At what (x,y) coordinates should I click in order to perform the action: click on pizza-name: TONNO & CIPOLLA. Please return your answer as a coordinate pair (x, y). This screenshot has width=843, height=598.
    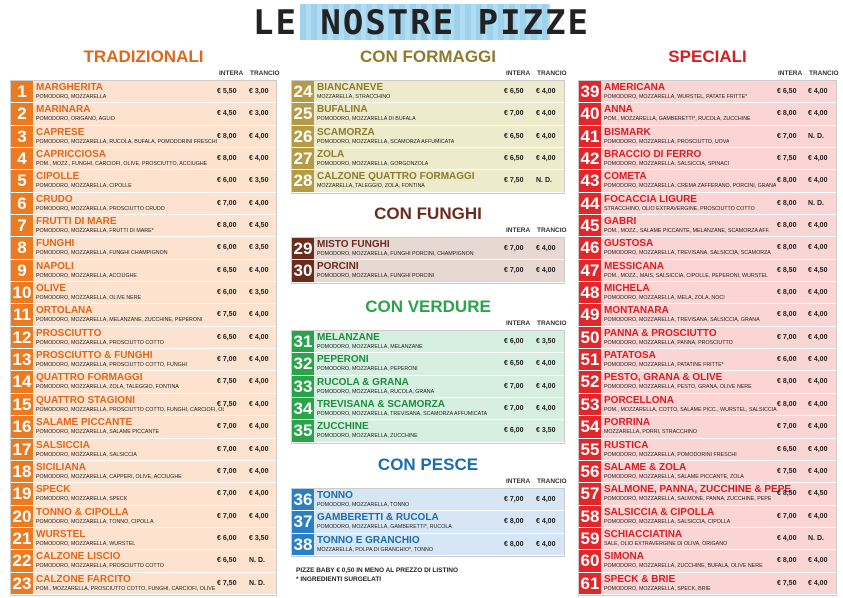
    Looking at the image, I should click on (82, 512).